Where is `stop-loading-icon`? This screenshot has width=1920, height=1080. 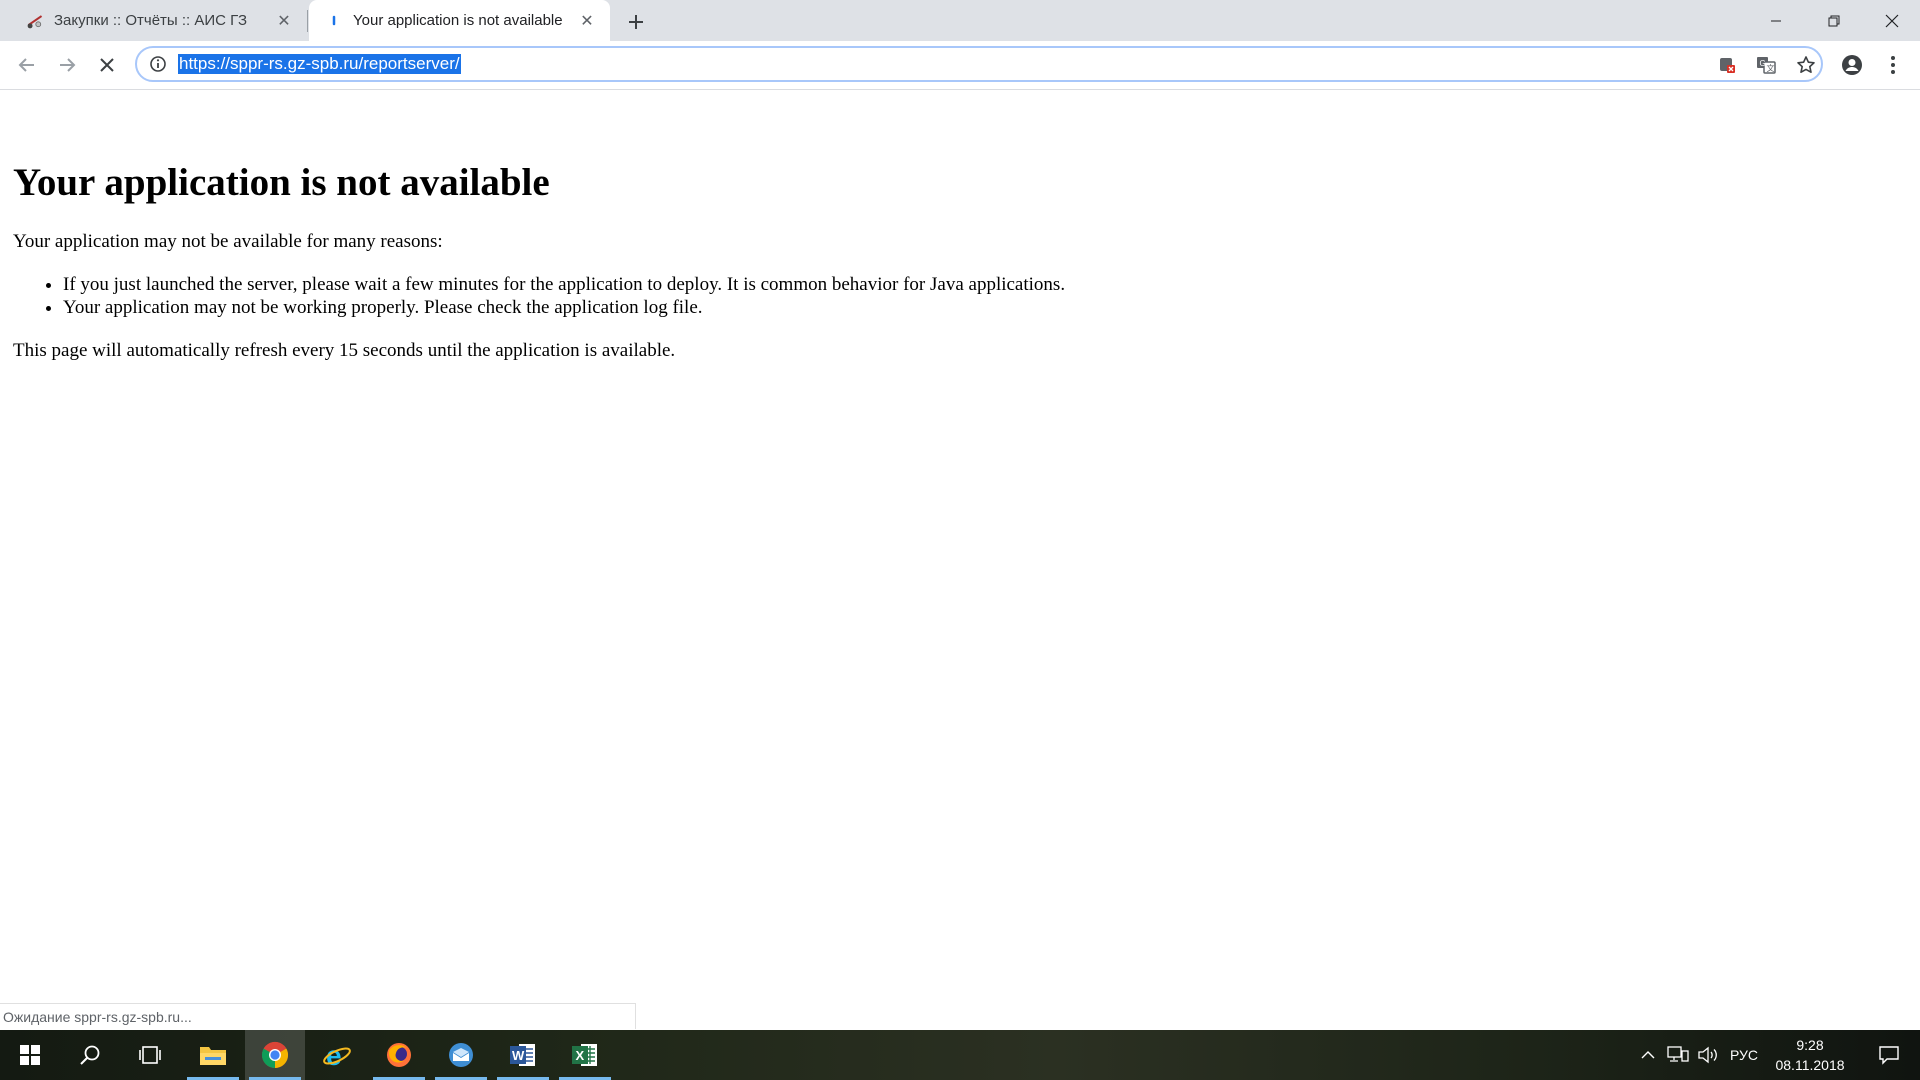
stop-loading-icon is located at coordinates (107, 65).